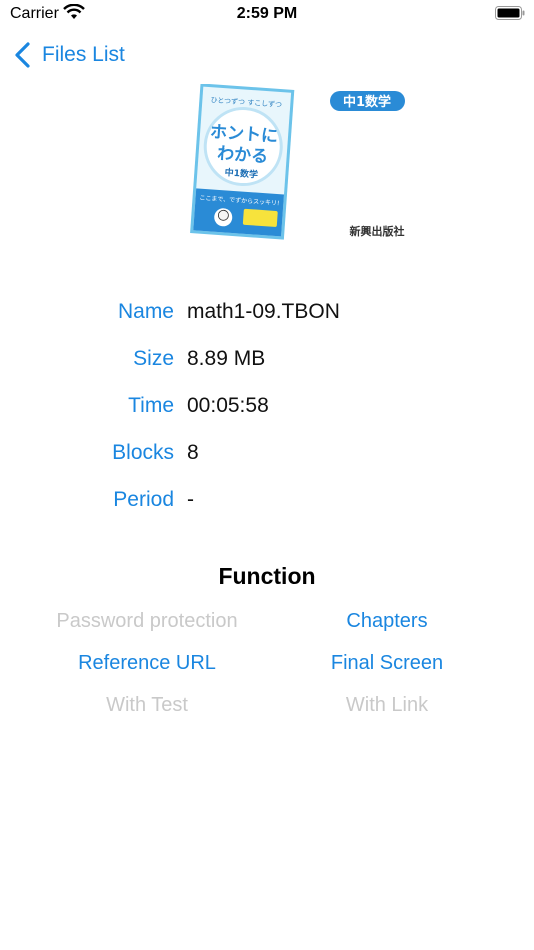 Image resolution: width=534 pixels, height=950 pixels. What do you see at coordinates (242, 156) in the screenshot?
I see `cover-title-line2: わかる` at bounding box center [242, 156].